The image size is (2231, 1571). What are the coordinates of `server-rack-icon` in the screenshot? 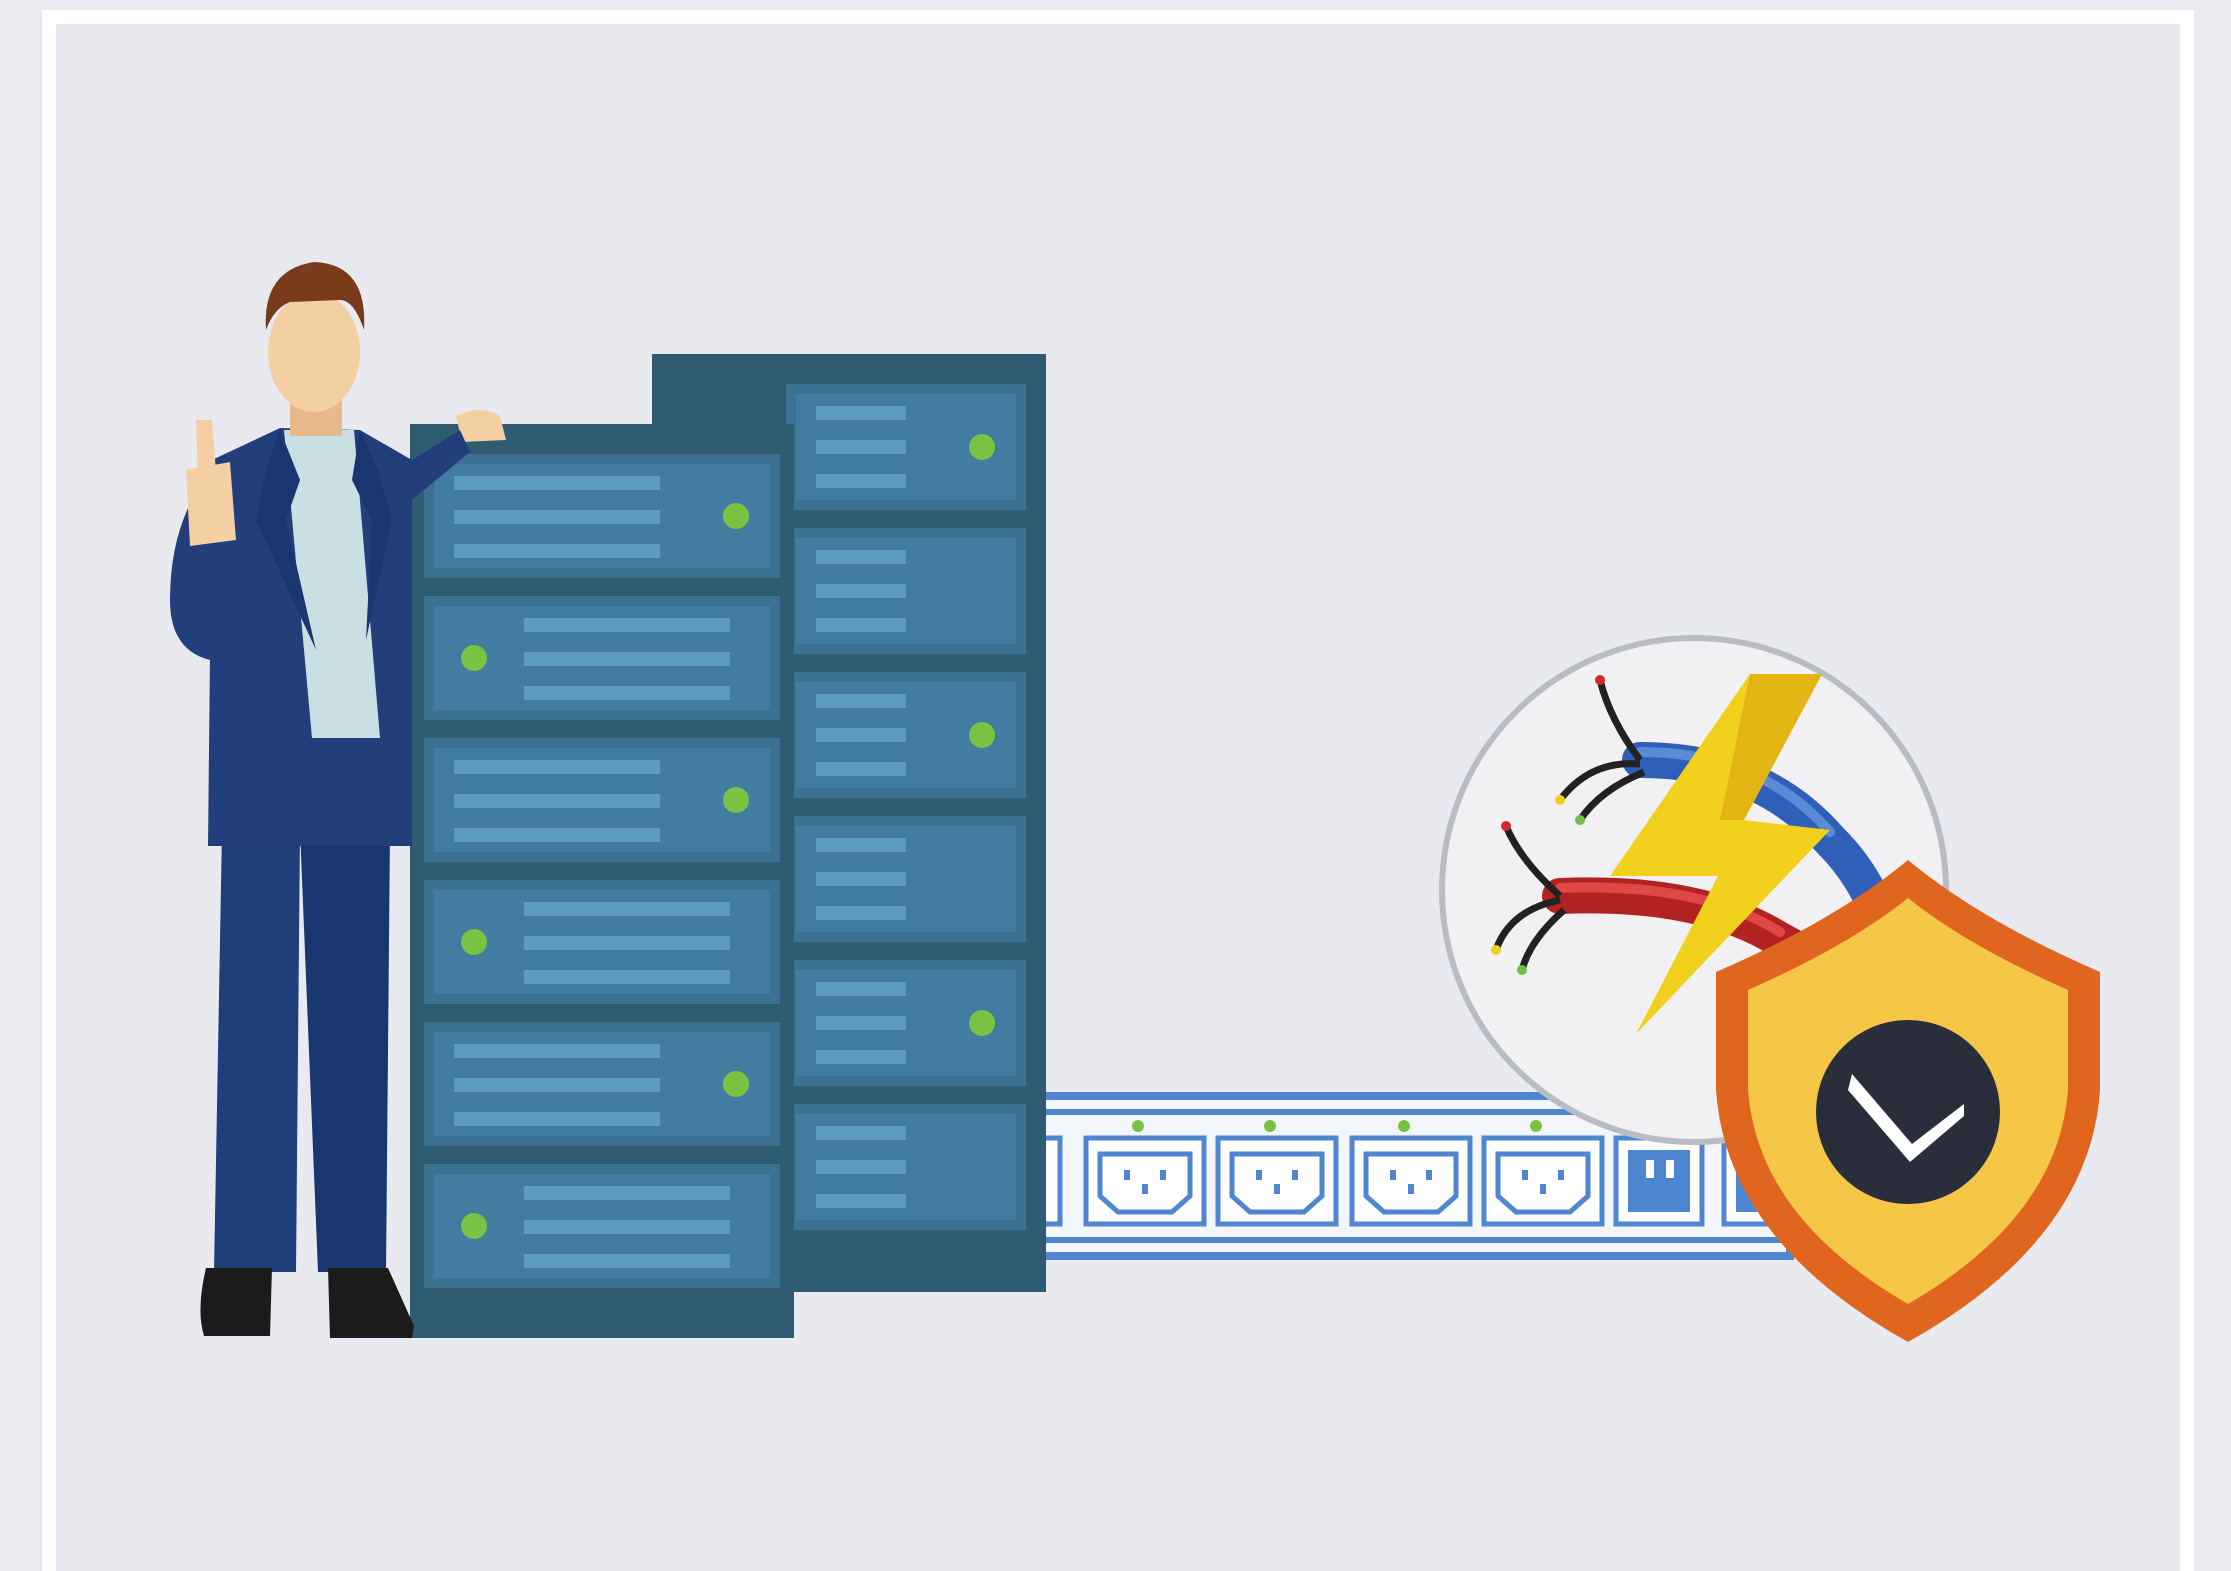 It's located at (602, 881).